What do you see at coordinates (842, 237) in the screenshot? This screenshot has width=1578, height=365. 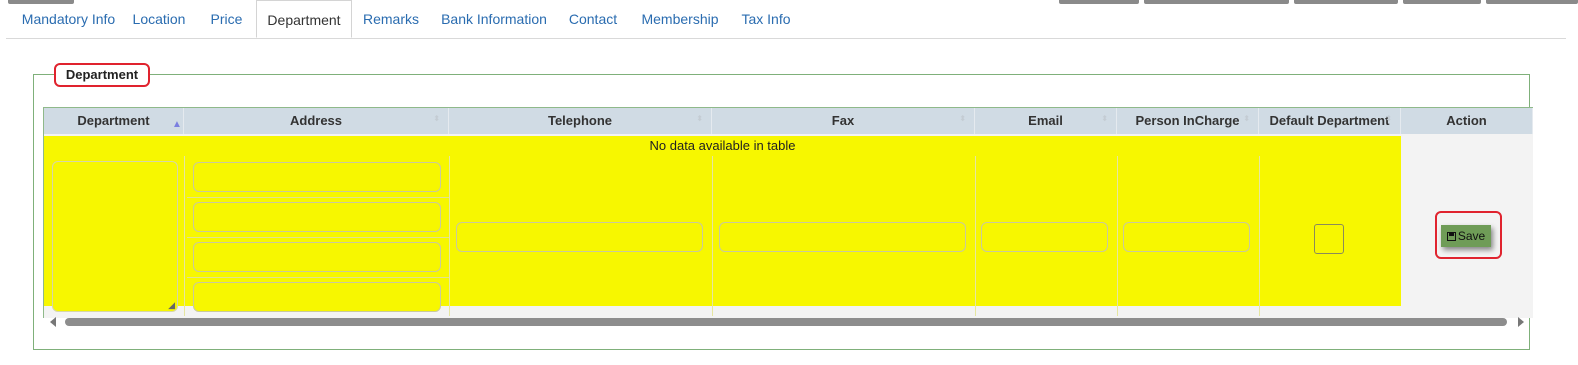 I see `fax-input` at bounding box center [842, 237].